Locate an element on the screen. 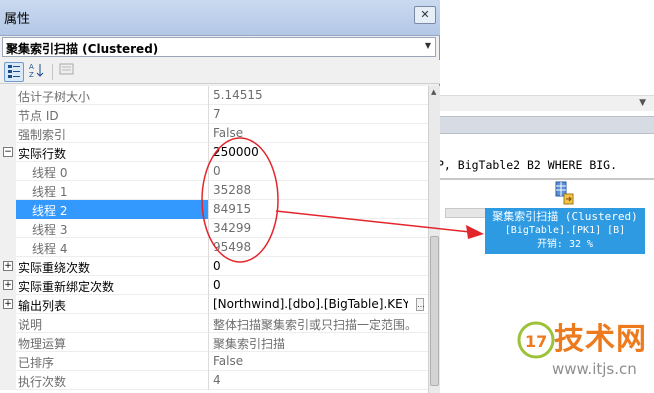 The height and width of the screenshot is (393, 654). property-value: 整体扫描聚集索引或只扫描一定范围。 is located at coordinates (315, 325).